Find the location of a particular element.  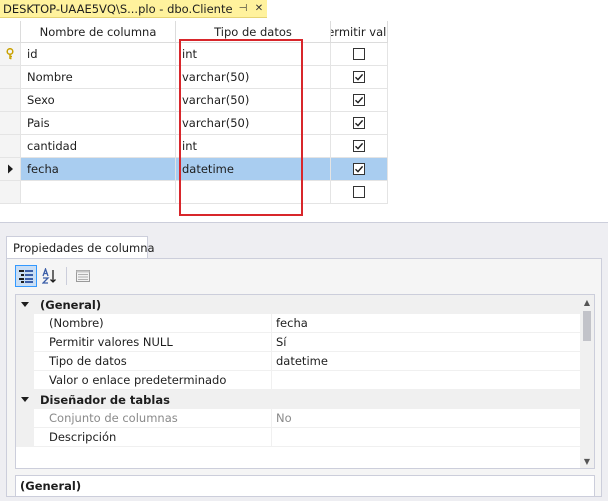

column-name-cell: id is located at coordinates (98, 54).